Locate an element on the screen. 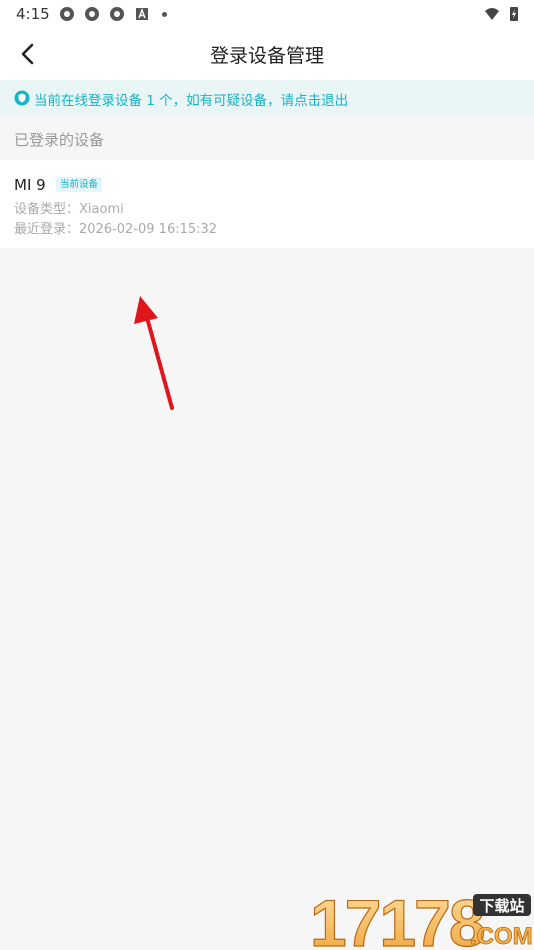 This screenshot has height=950, width=534. battery-charging-icon is located at coordinates (514, 14).